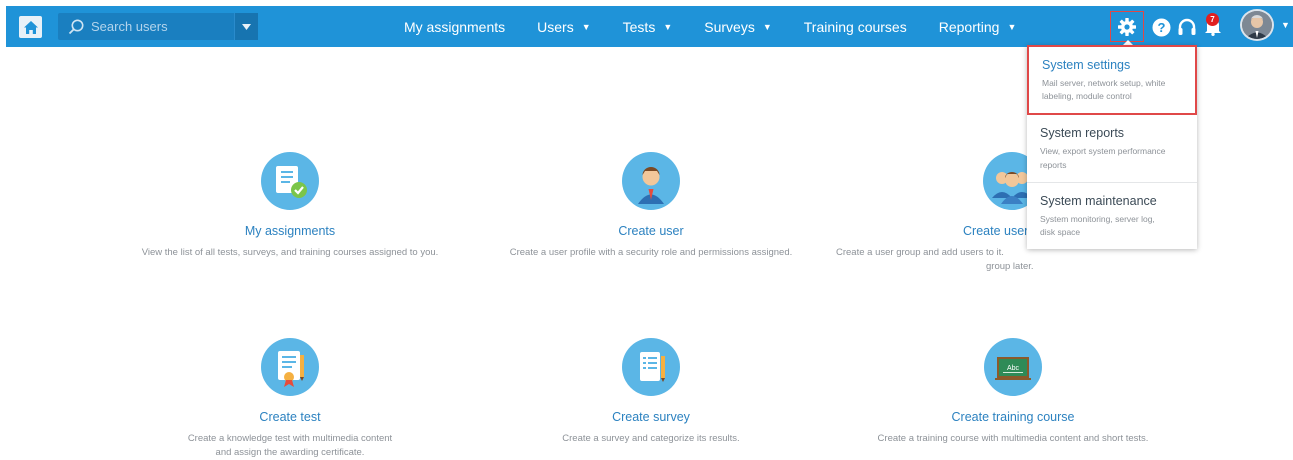 This screenshot has height=460, width=1293. I want to click on user-photo-icon, so click(1257, 25).